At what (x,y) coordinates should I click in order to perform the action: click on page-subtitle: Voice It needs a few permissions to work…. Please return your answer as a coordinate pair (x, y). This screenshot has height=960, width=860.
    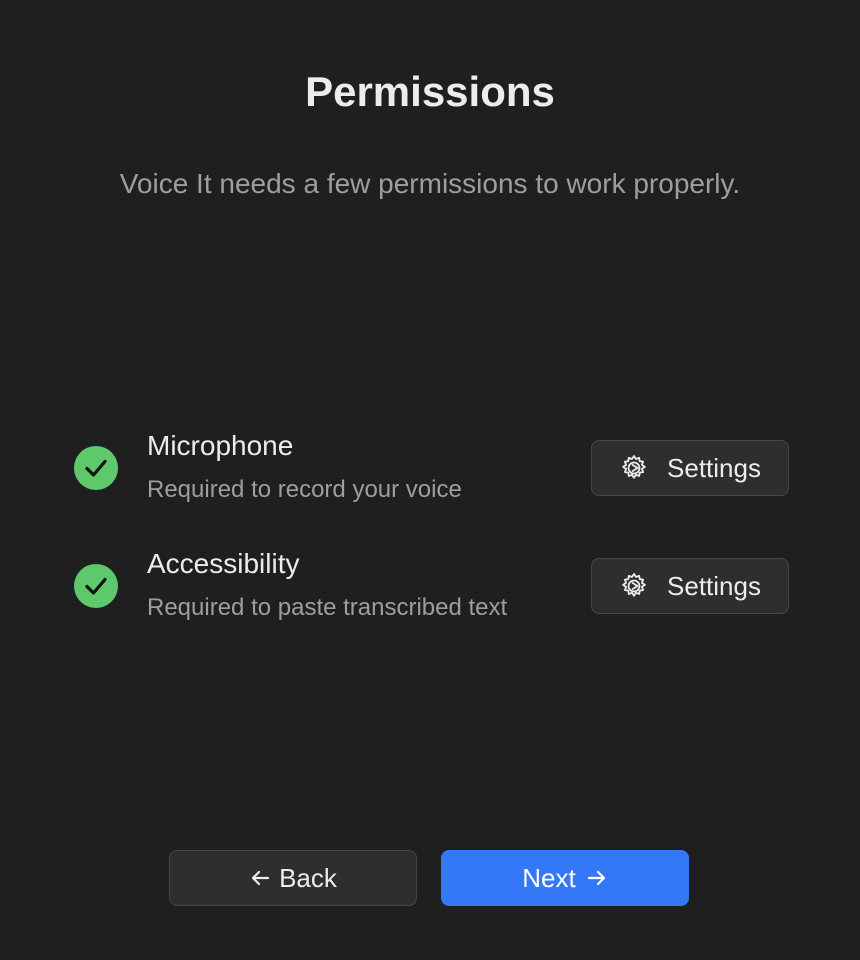
    Looking at the image, I should click on (430, 183).